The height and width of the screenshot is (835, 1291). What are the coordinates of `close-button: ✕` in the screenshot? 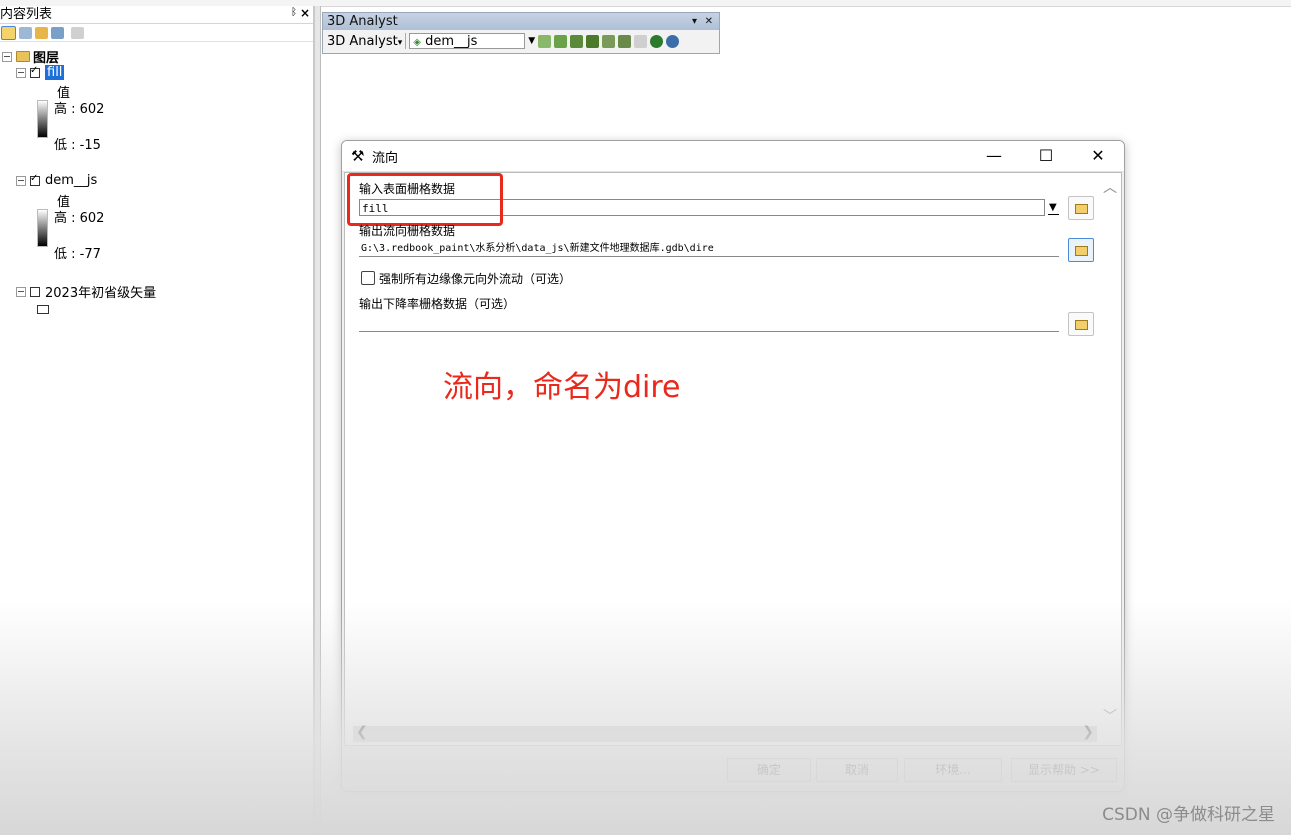 It's located at (1098, 156).